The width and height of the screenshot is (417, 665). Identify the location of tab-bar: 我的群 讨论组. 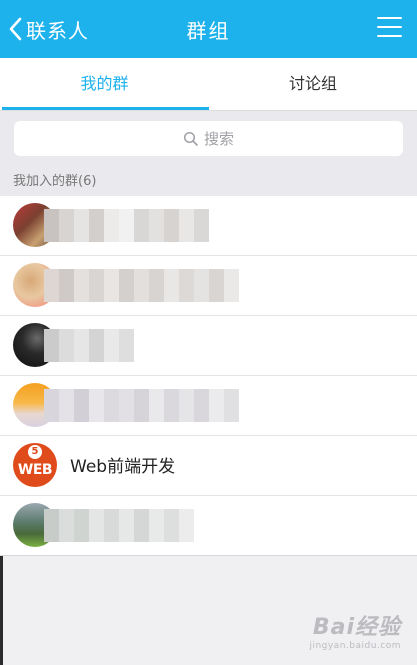
(208, 84).